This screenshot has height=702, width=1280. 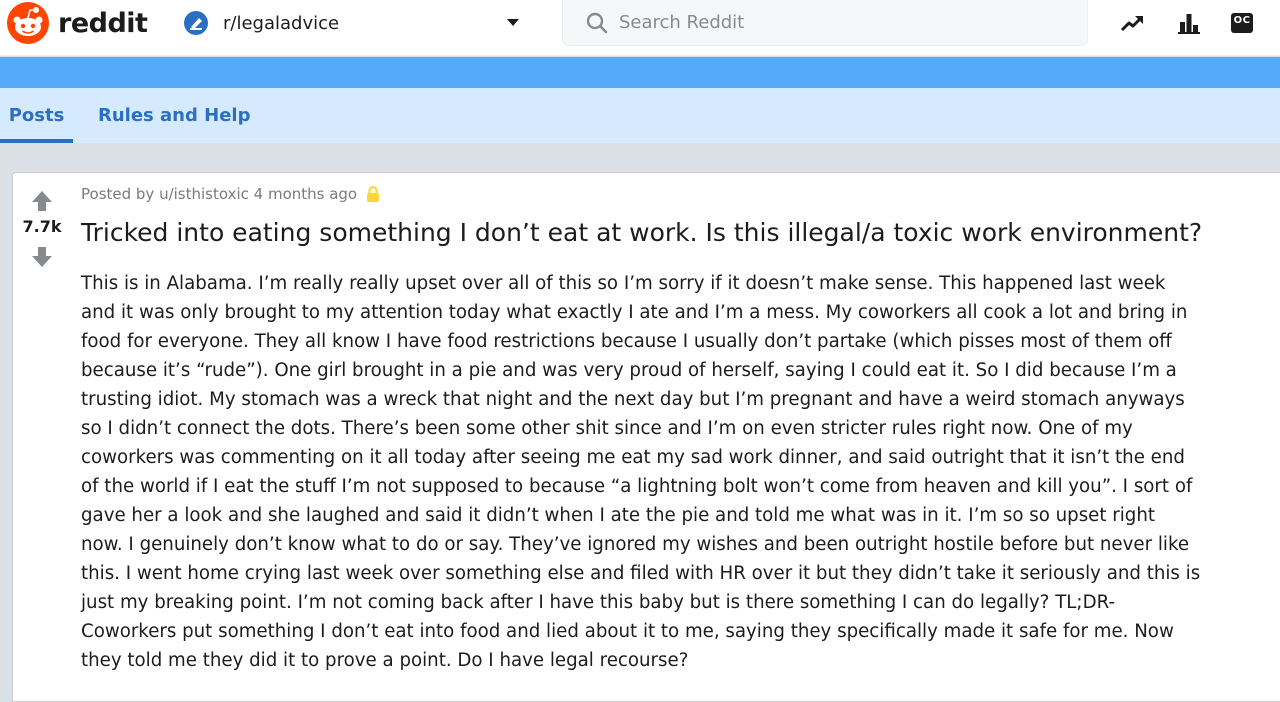 I want to click on tab-rules-and-help: Rules and Help, so click(x=174, y=115).